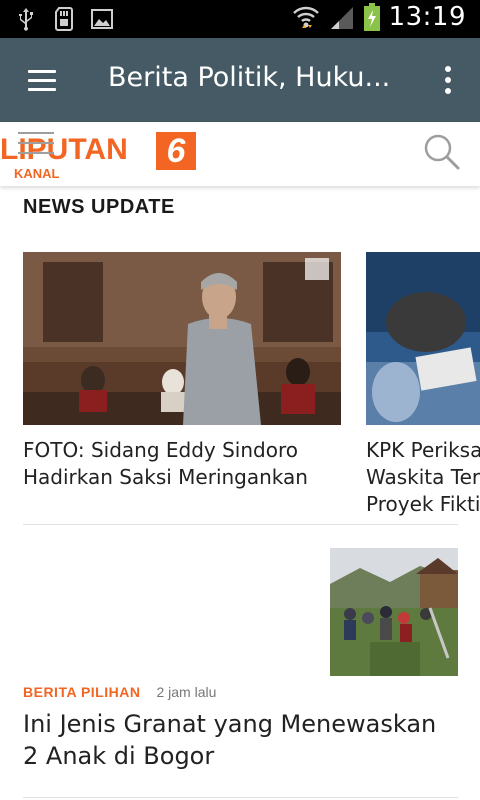  I want to click on hamburger-menu-button, so click(42, 80).